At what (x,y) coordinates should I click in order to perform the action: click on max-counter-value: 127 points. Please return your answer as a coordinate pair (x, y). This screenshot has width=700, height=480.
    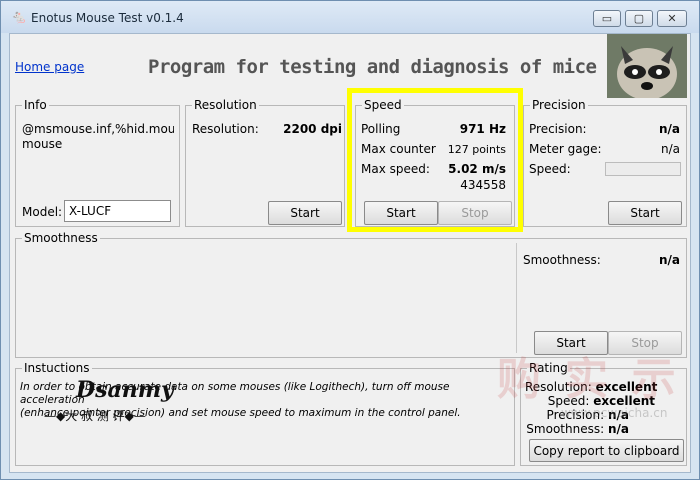
    Looking at the image, I should click on (476, 149).